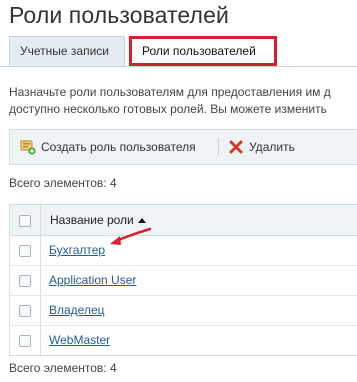  What do you see at coordinates (28, 147) in the screenshot?
I see `add-role-icon` at bounding box center [28, 147].